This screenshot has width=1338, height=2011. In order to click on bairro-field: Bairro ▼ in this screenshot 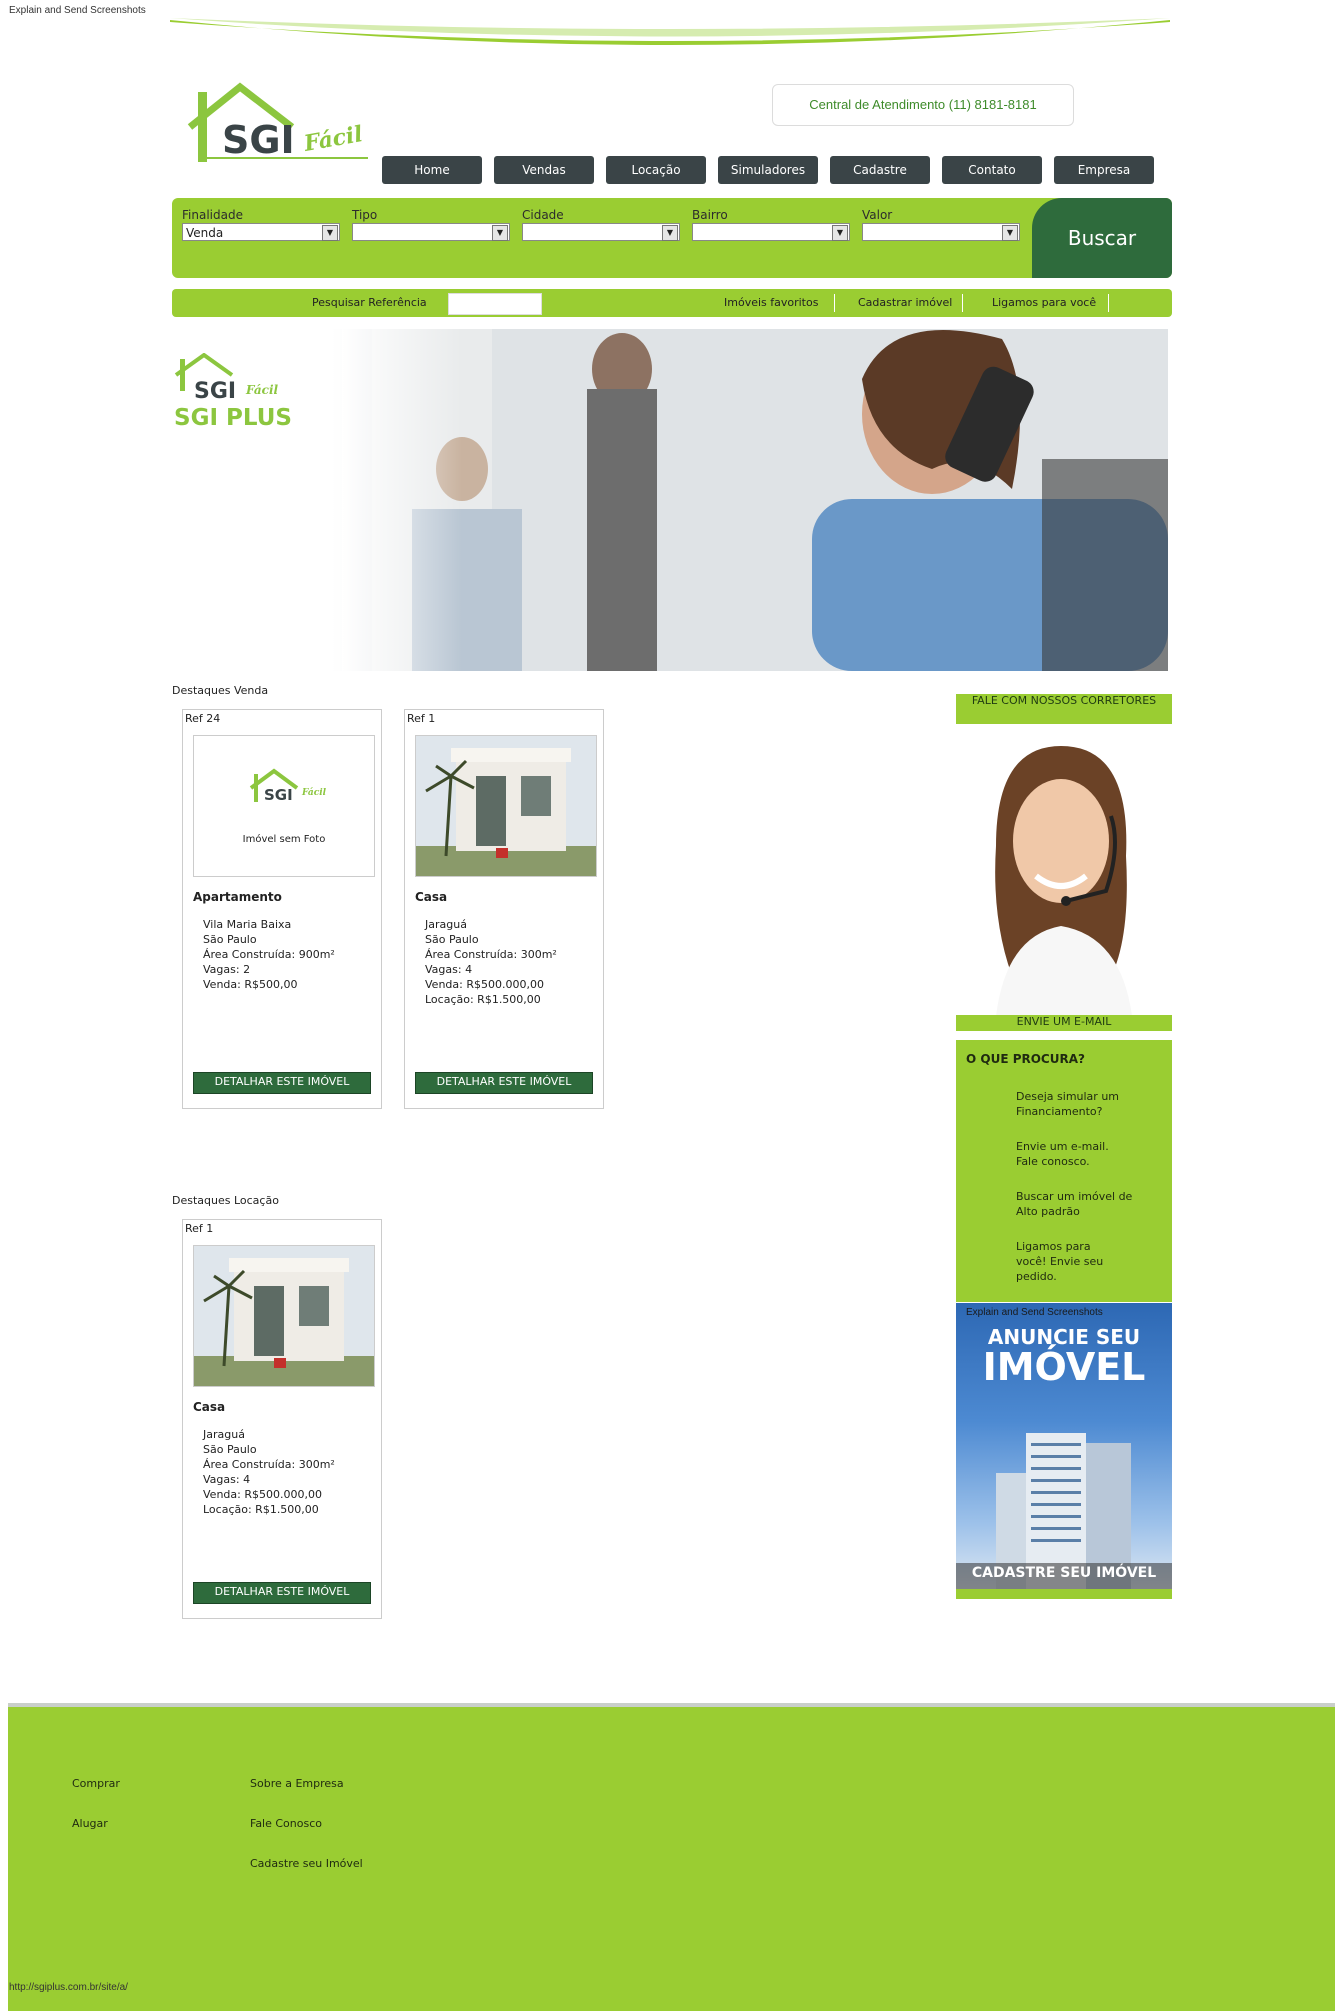, I will do `click(772, 224)`.